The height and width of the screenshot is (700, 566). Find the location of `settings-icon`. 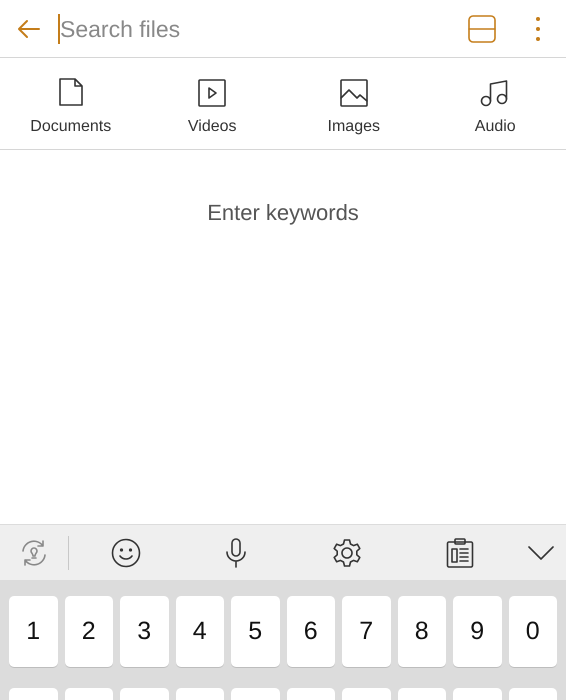

settings-icon is located at coordinates (347, 553).